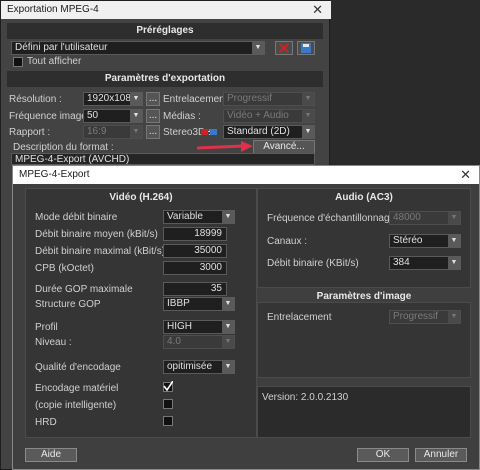 This screenshot has height=470, width=480. I want to click on help-button: Aide, so click(51, 455).